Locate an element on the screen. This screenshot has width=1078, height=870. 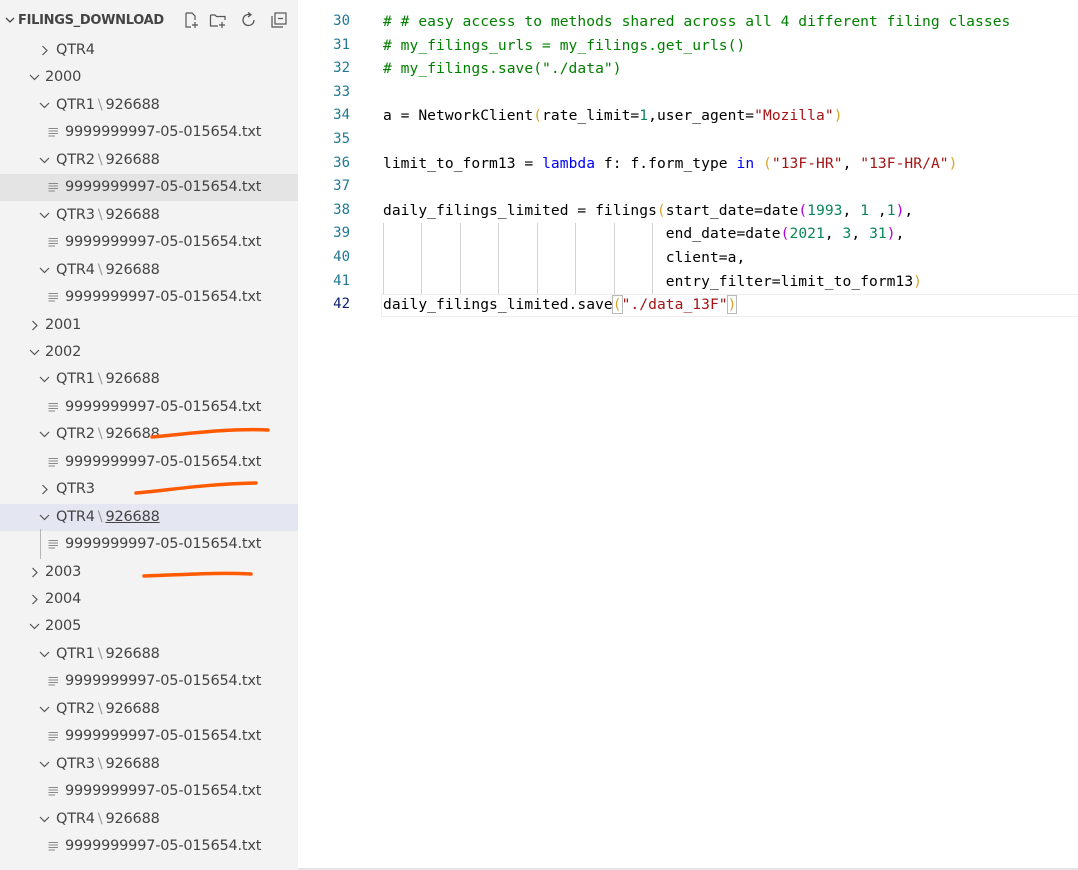
code-token: ,user_agent= is located at coordinates (701, 116).